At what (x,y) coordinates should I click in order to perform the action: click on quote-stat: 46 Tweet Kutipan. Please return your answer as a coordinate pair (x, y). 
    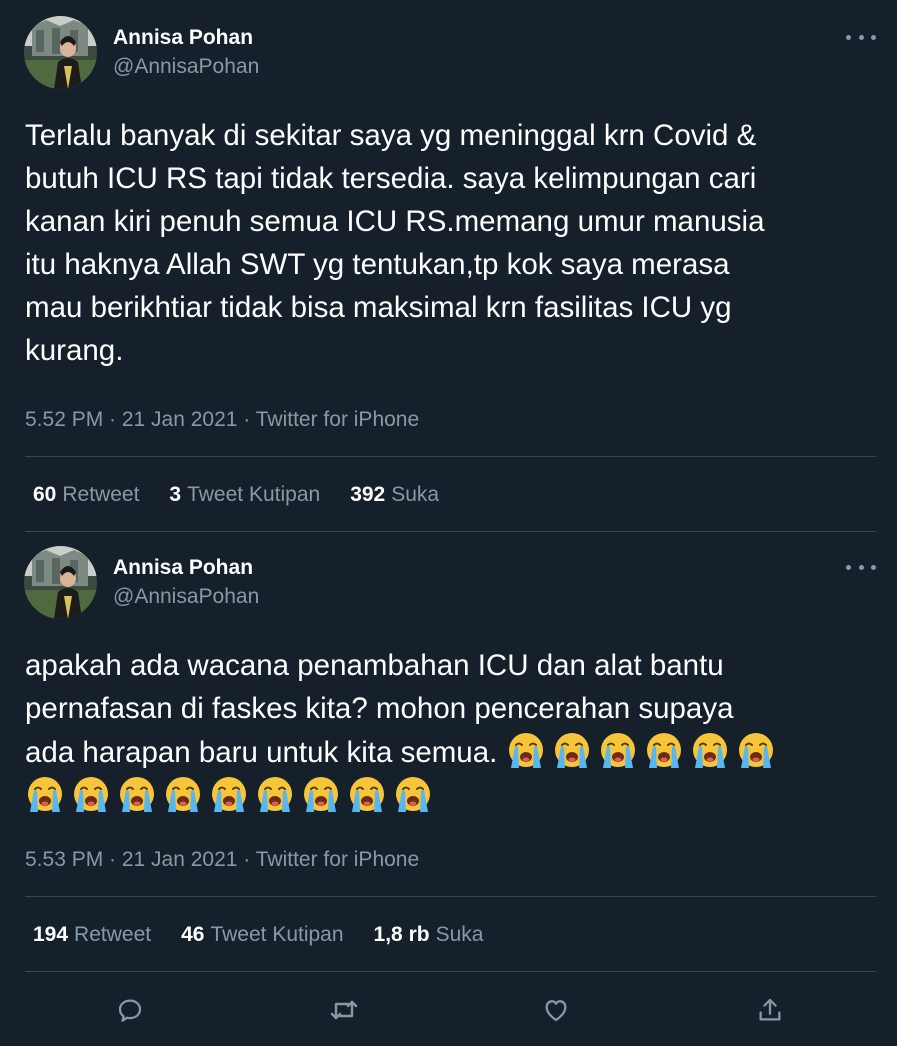
    Looking at the image, I should click on (262, 935).